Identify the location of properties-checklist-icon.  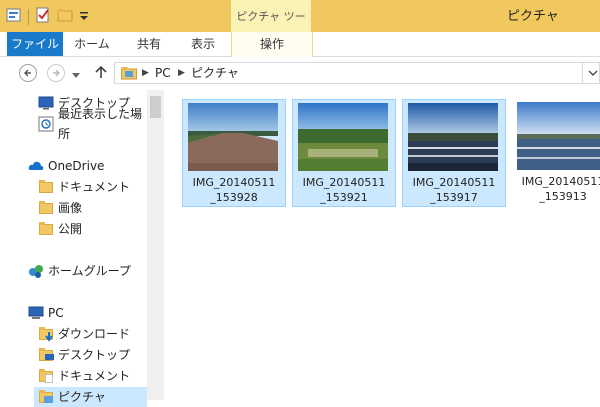
(43, 16).